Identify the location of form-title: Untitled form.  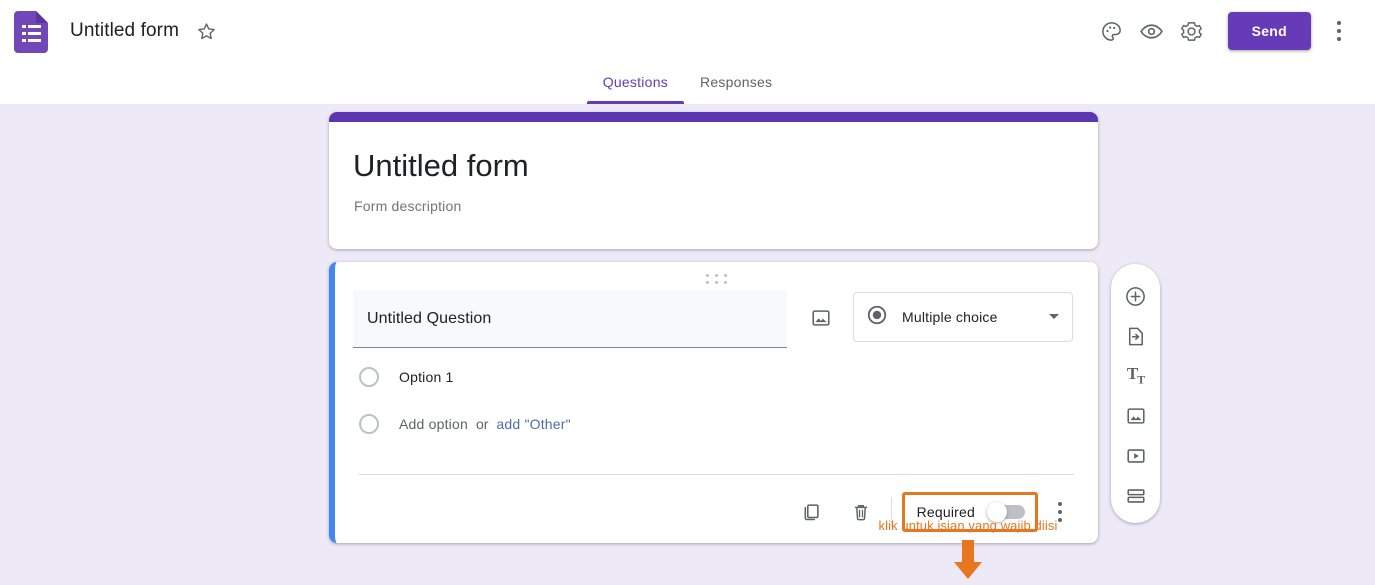
(713, 153).